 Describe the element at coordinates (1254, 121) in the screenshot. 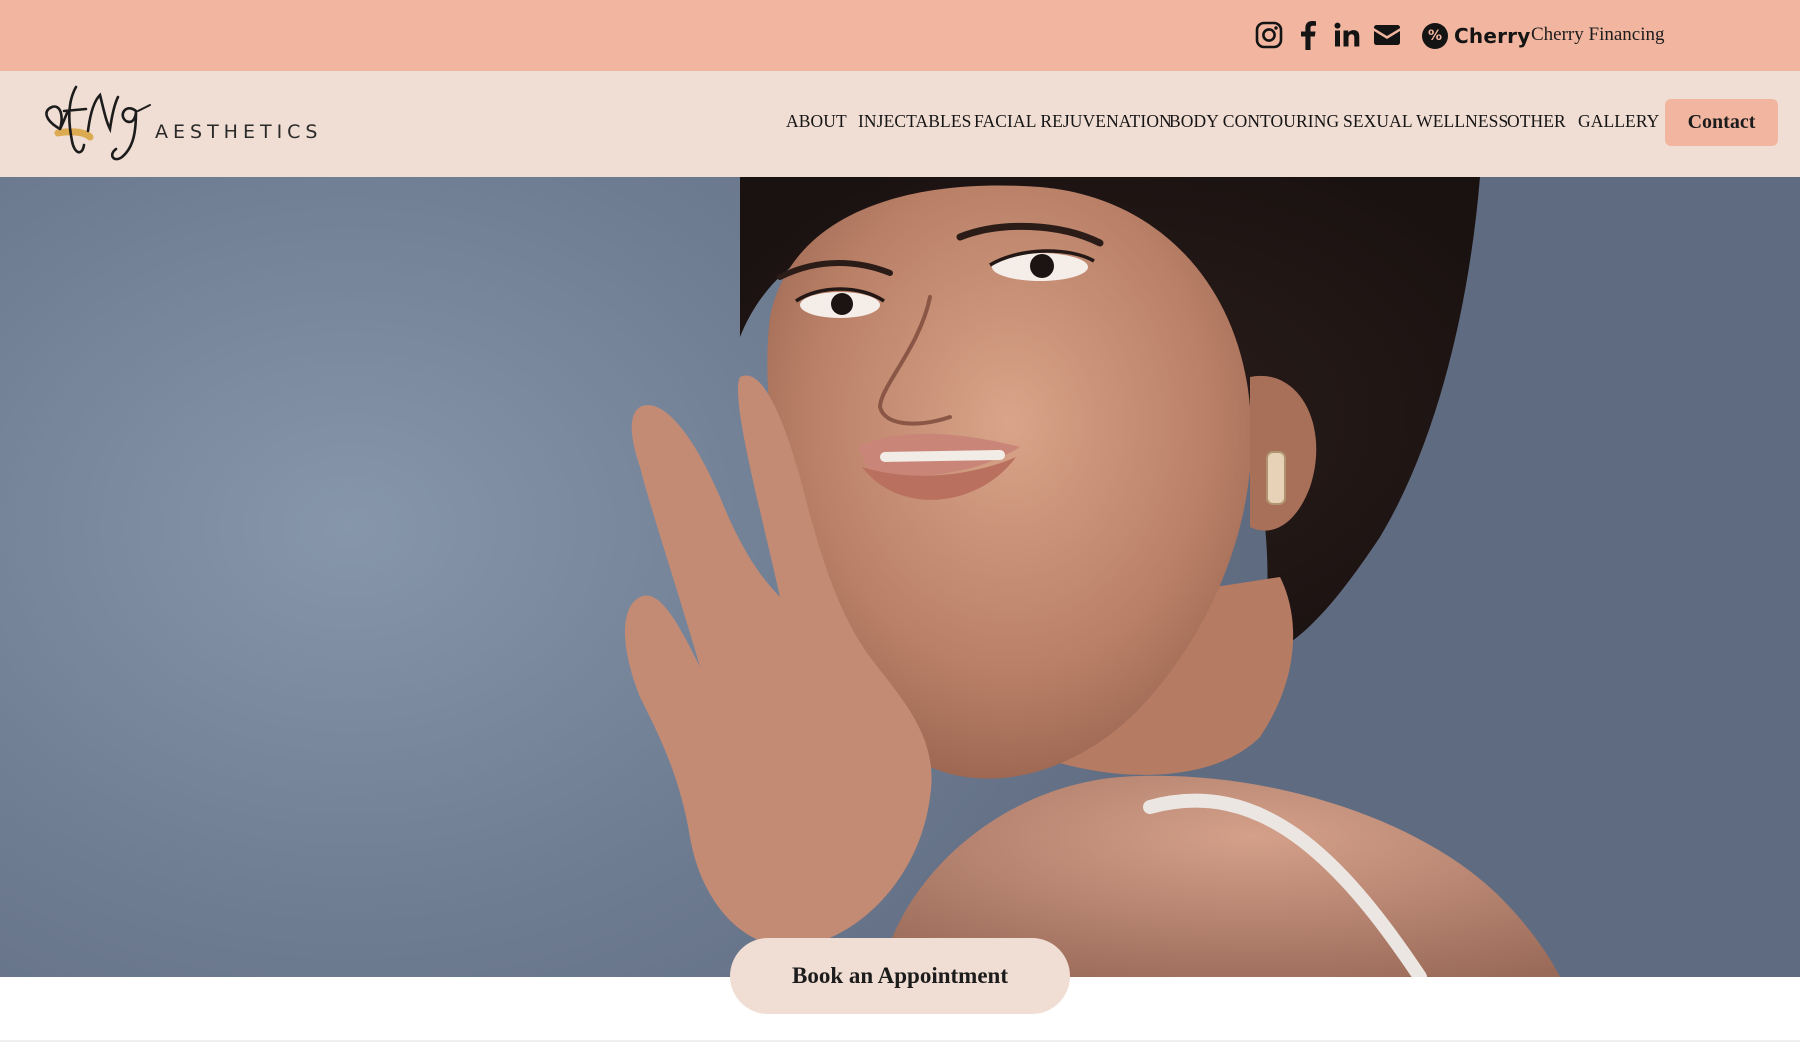

I see `nav-body-contouring: BODY CONTOURING` at that location.